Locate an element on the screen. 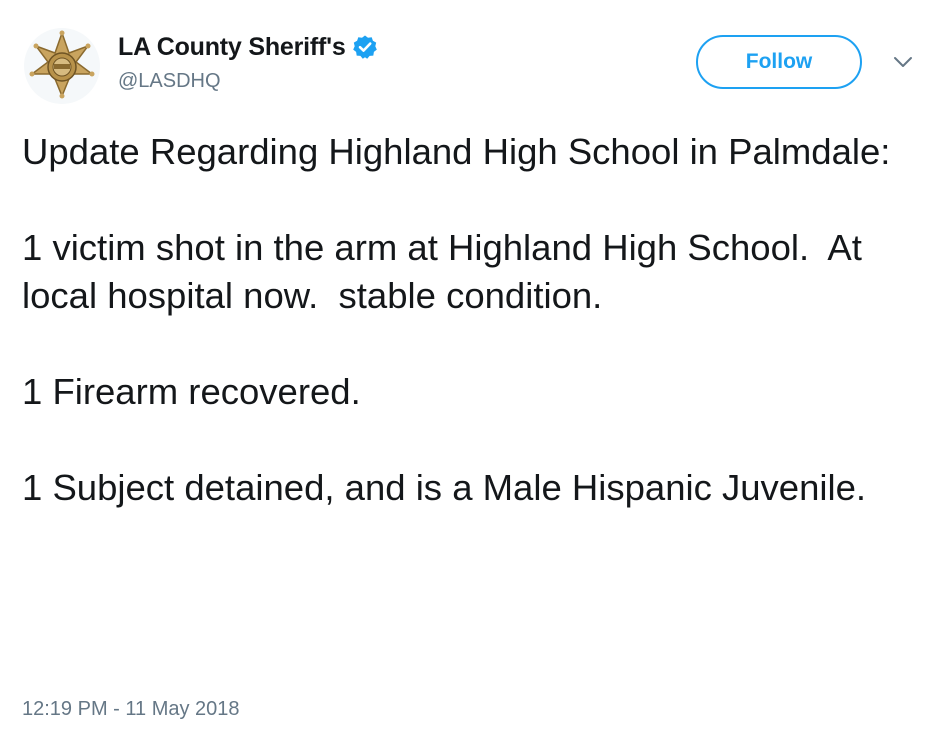 The image size is (946, 738). display-name-row: LA County Sheriff's is located at coordinates (248, 47).